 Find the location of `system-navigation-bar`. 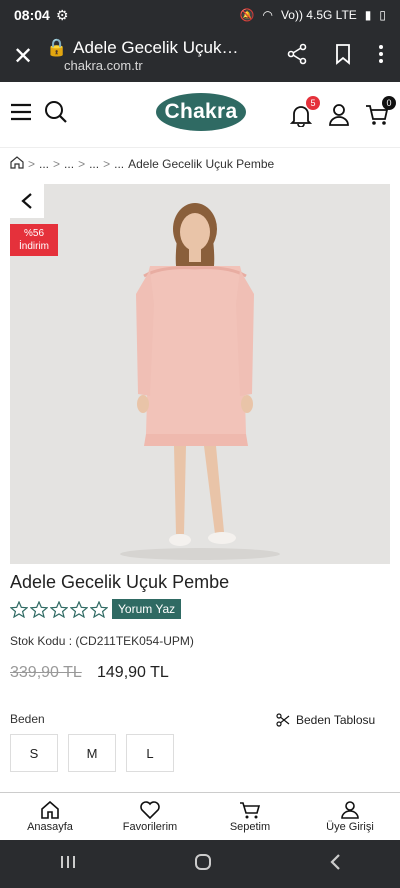

system-navigation-bar is located at coordinates (200, 864).